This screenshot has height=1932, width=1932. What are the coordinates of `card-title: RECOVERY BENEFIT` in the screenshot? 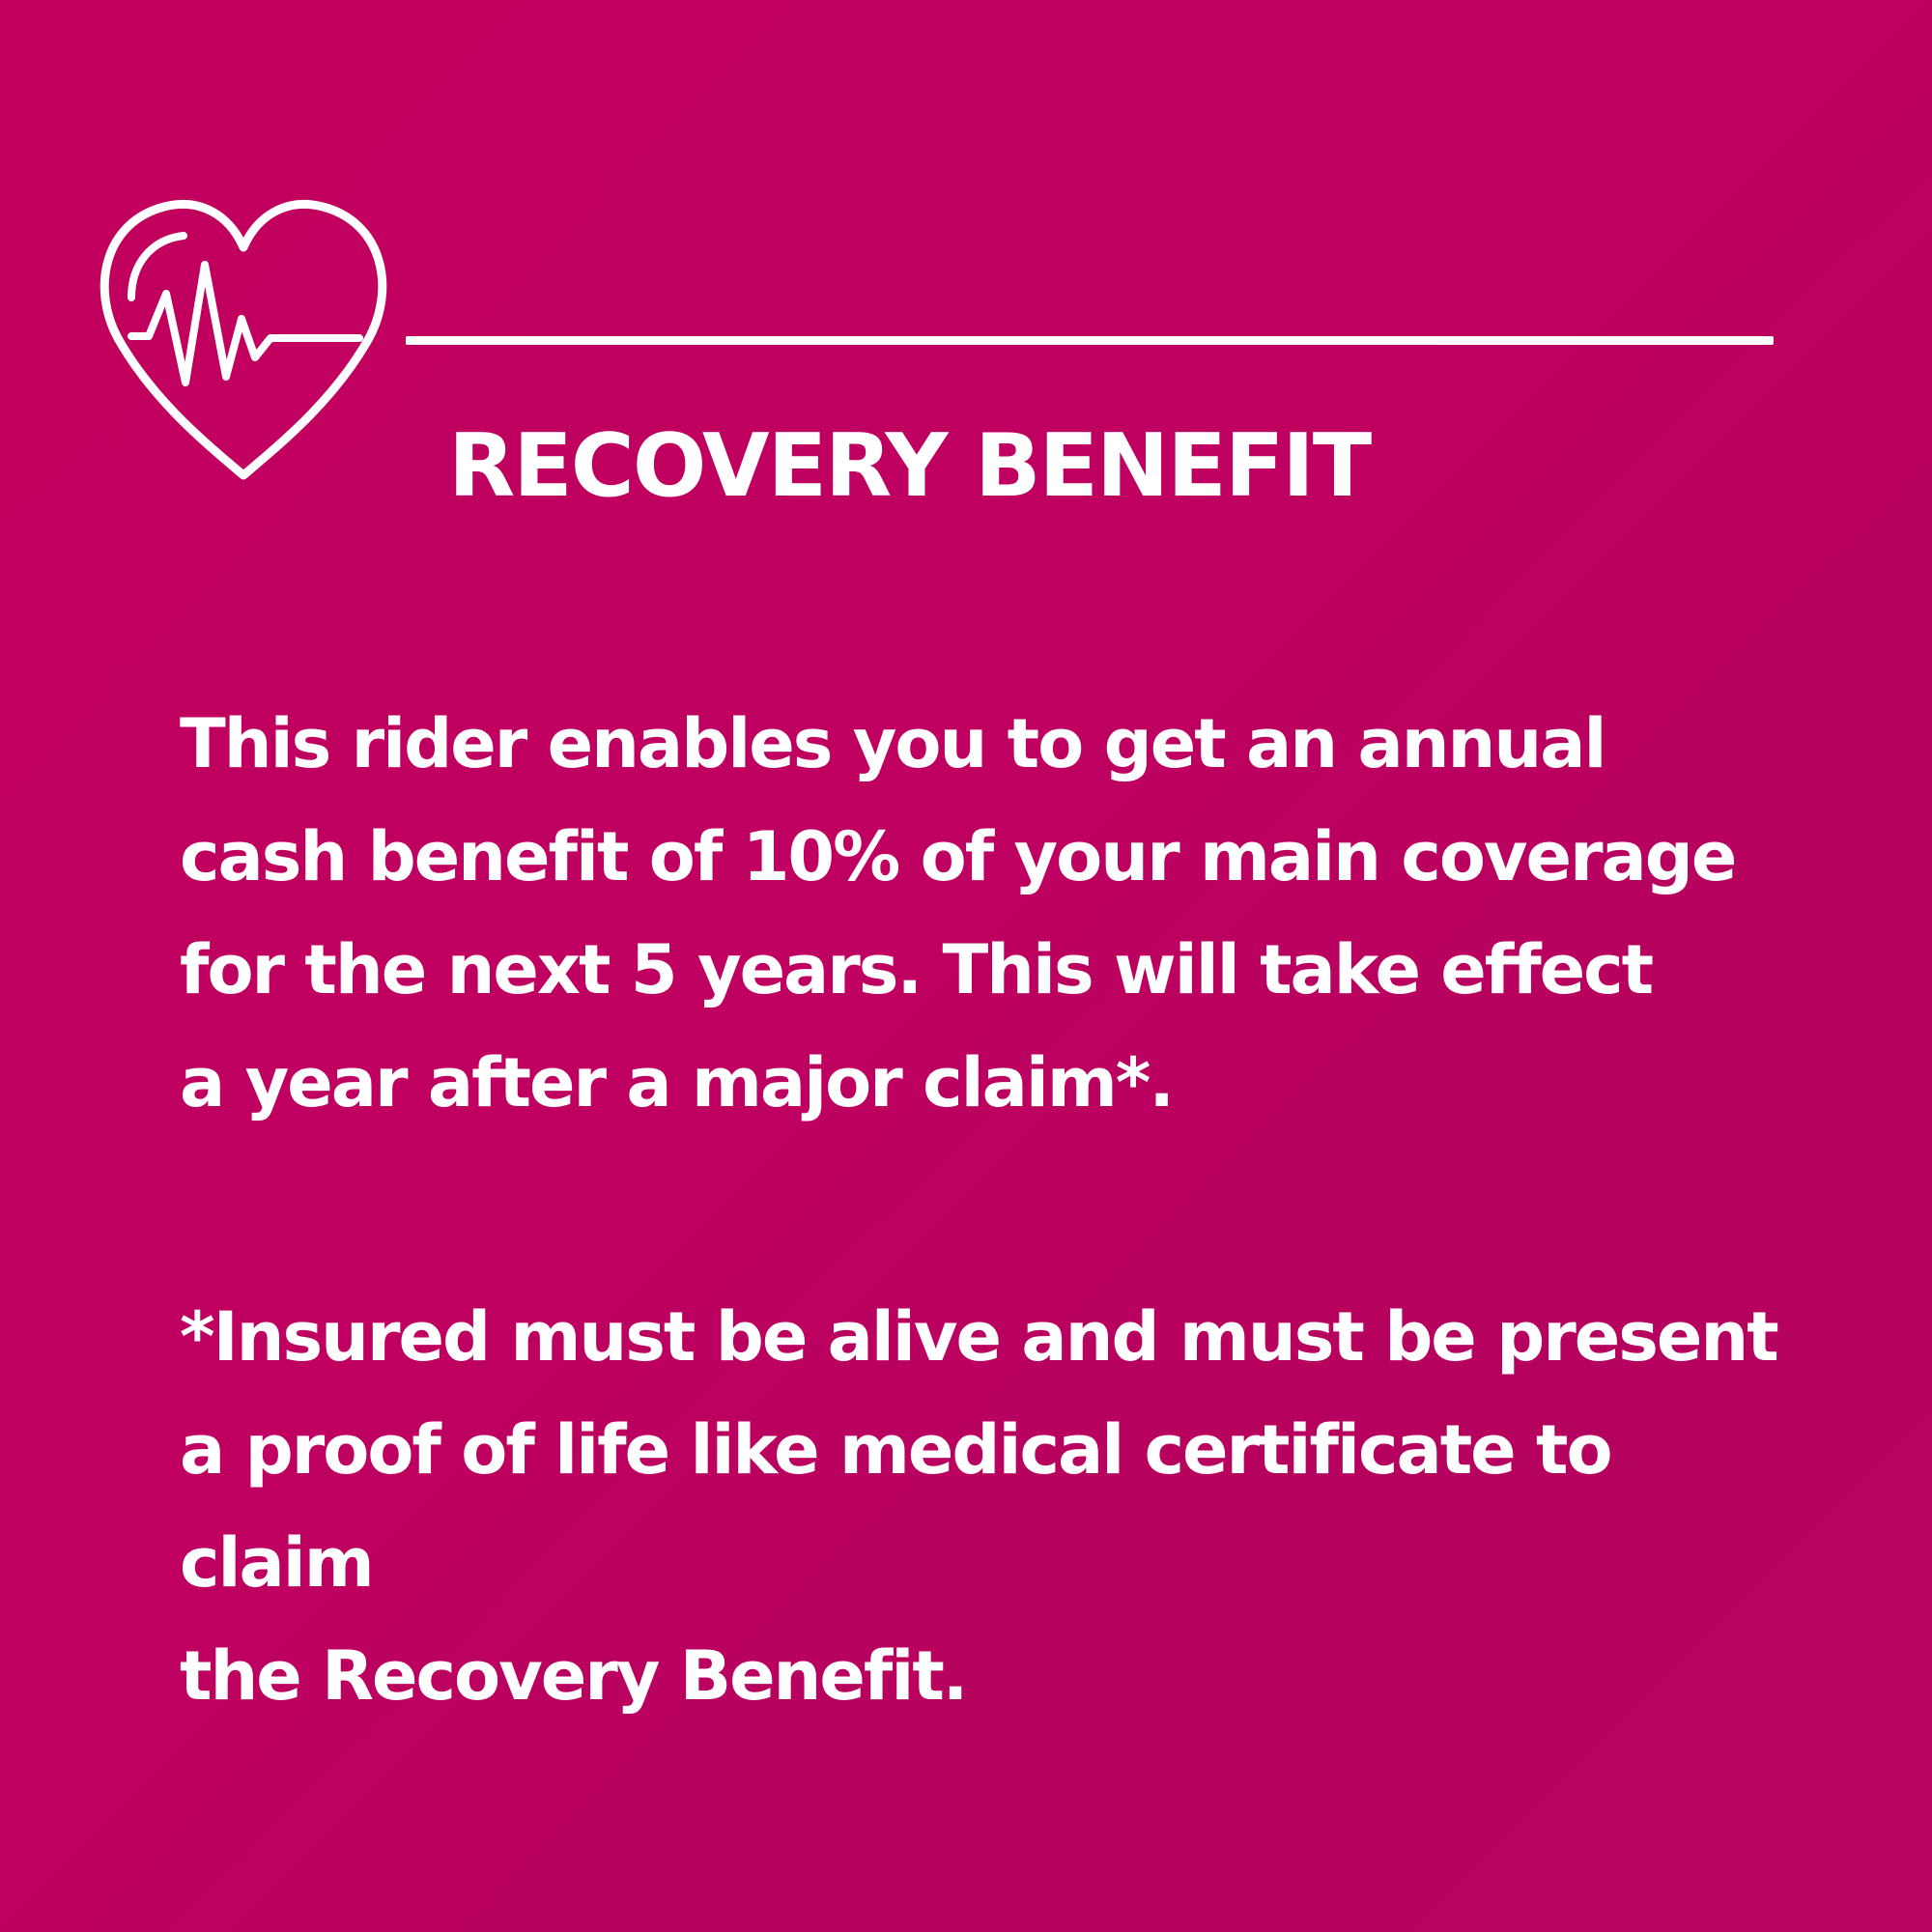 It's located at (910, 466).